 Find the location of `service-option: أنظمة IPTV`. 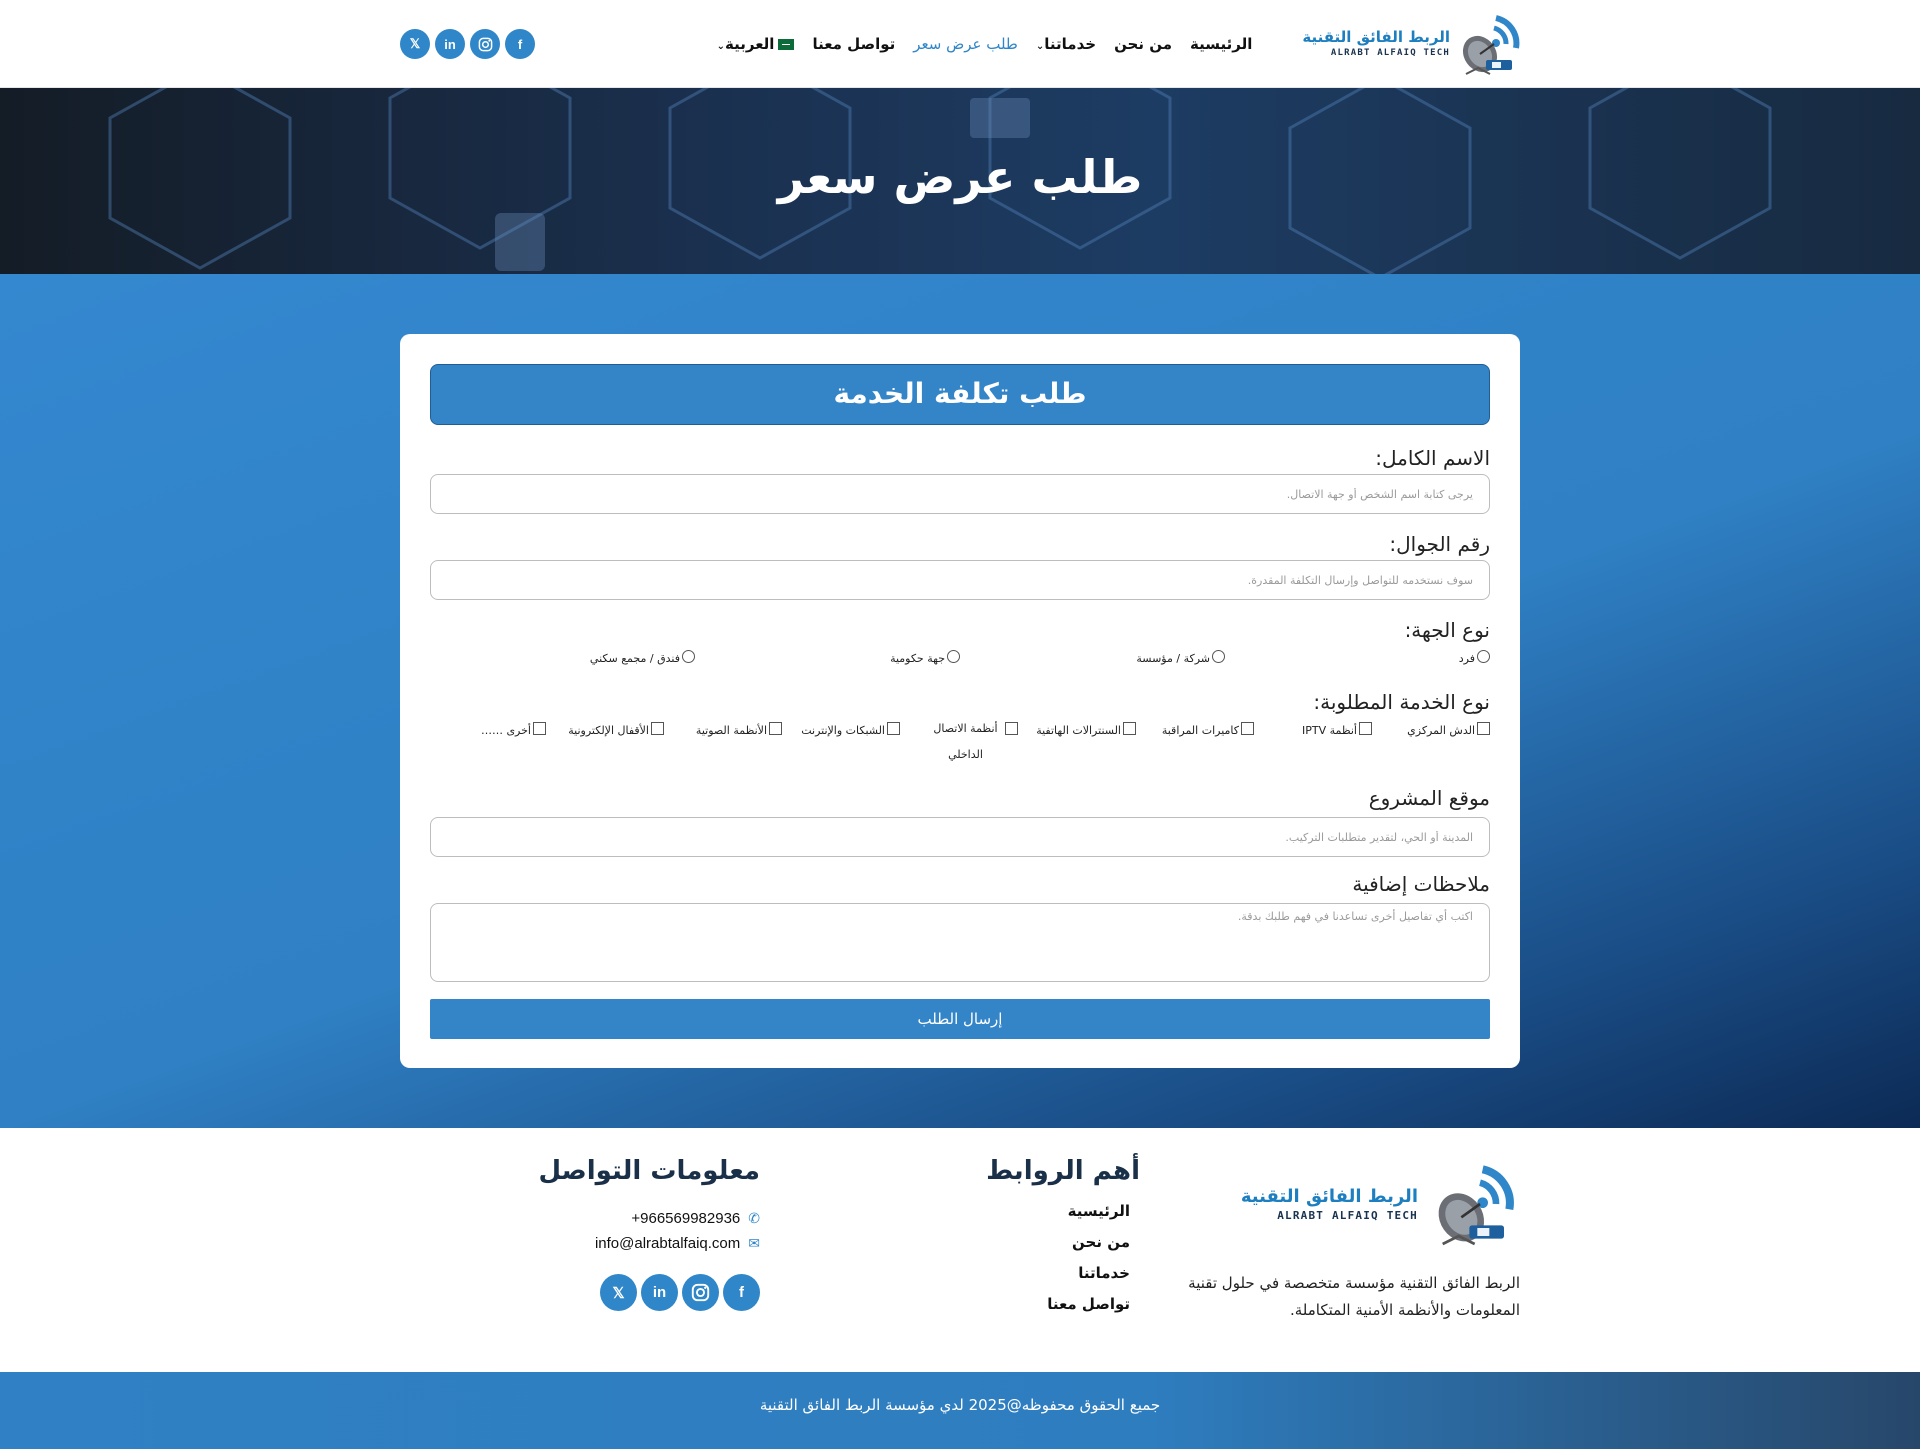

service-option: أنظمة IPTV is located at coordinates (1337, 729).